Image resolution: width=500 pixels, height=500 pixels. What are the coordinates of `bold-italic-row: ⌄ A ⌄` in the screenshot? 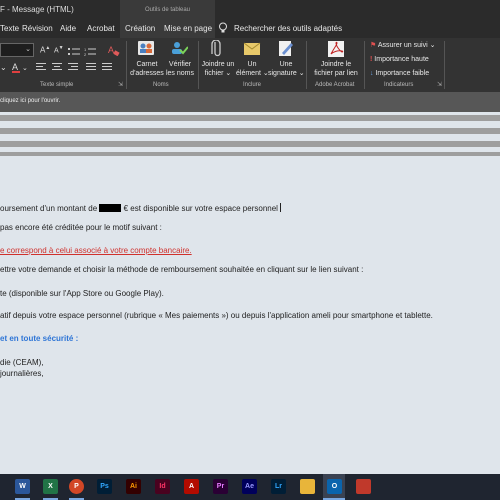 It's located at (60, 69).